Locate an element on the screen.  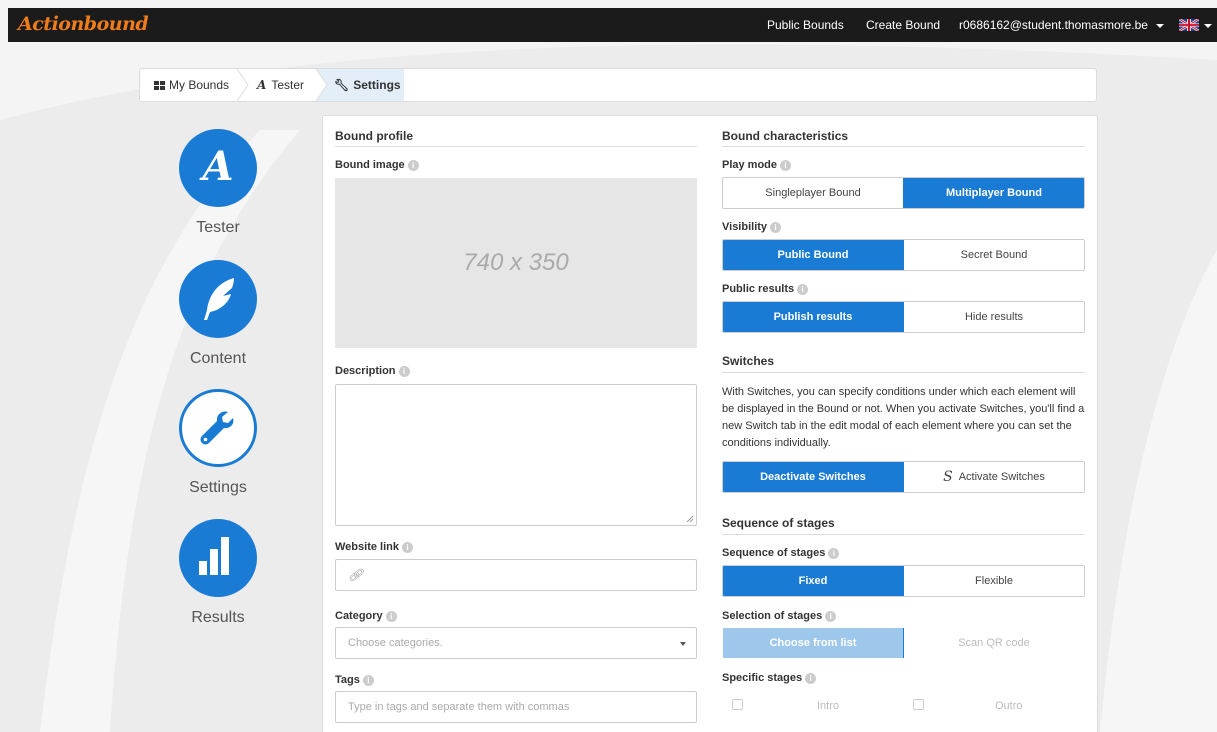
sidebar-icon-circle: A is located at coordinates (218, 168).